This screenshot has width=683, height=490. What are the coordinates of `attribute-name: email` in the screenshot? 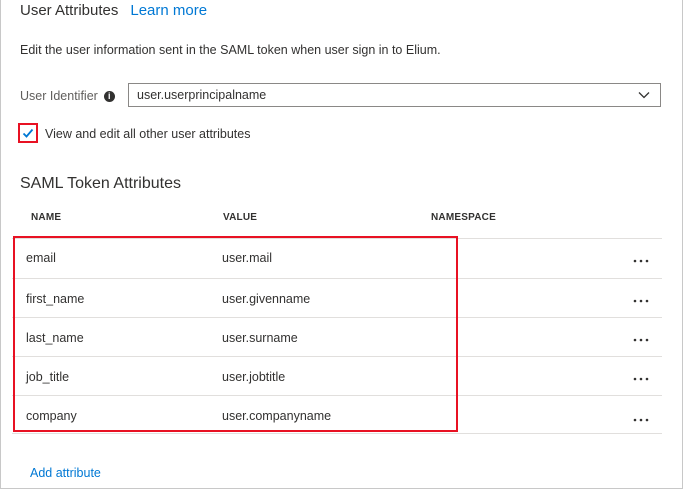 It's located at (41, 258).